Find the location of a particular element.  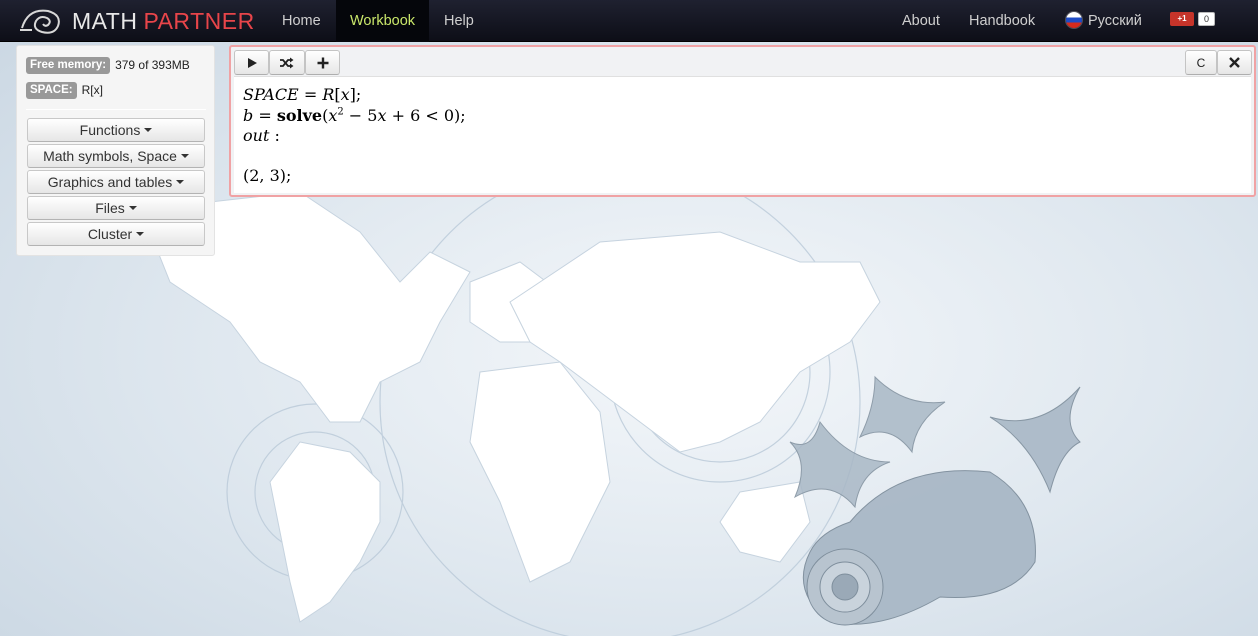

ring-r: R is located at coordinates (328, 94).